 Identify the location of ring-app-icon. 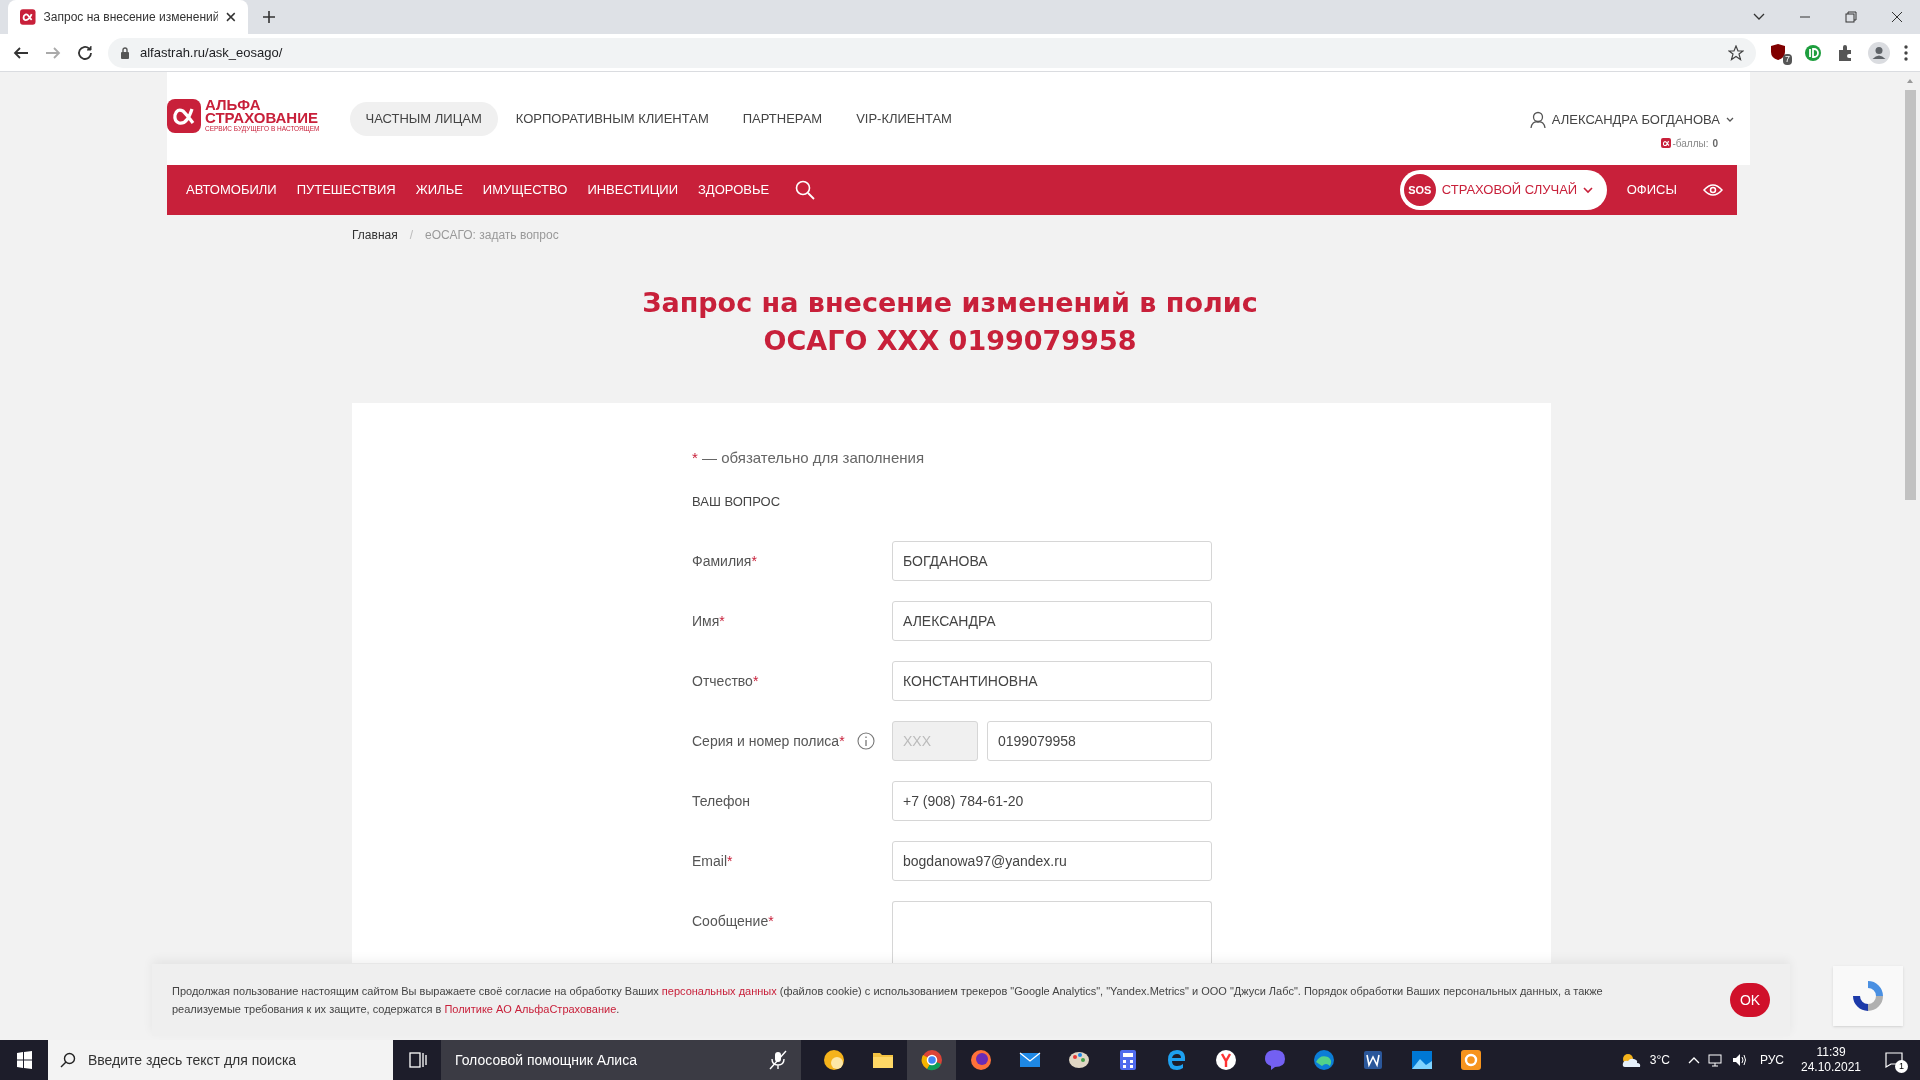
(1470, 1060).